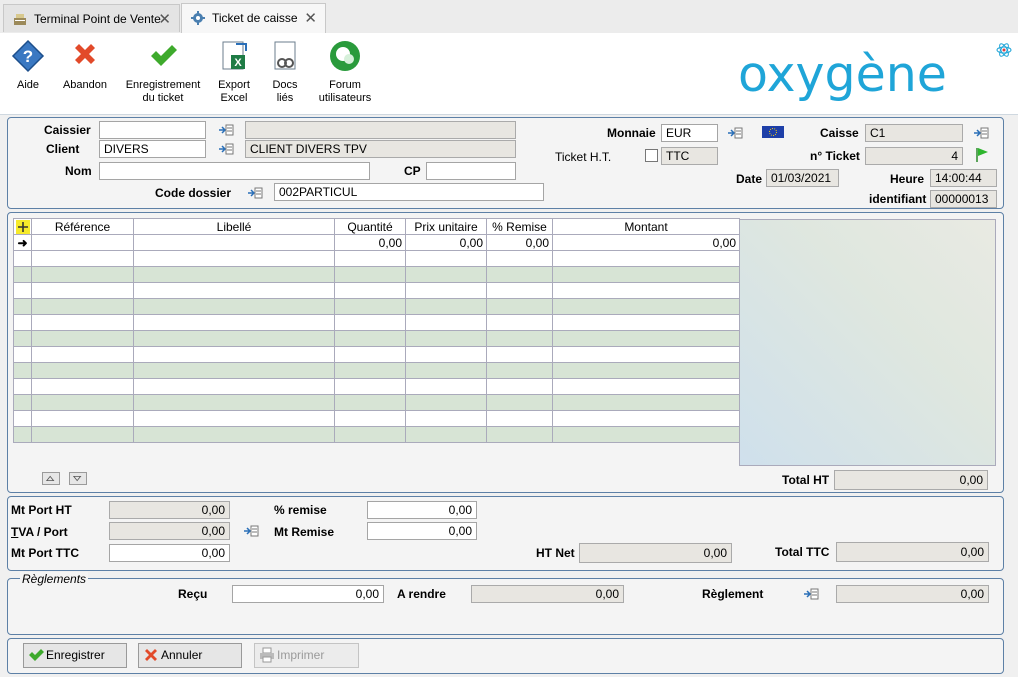 Image resolution: width=1018 pixels, height=677 pixels. Describe the element at coordinates (285, 72) in the screenshot. I see `docs-lies-button: Docs liés` at that location.